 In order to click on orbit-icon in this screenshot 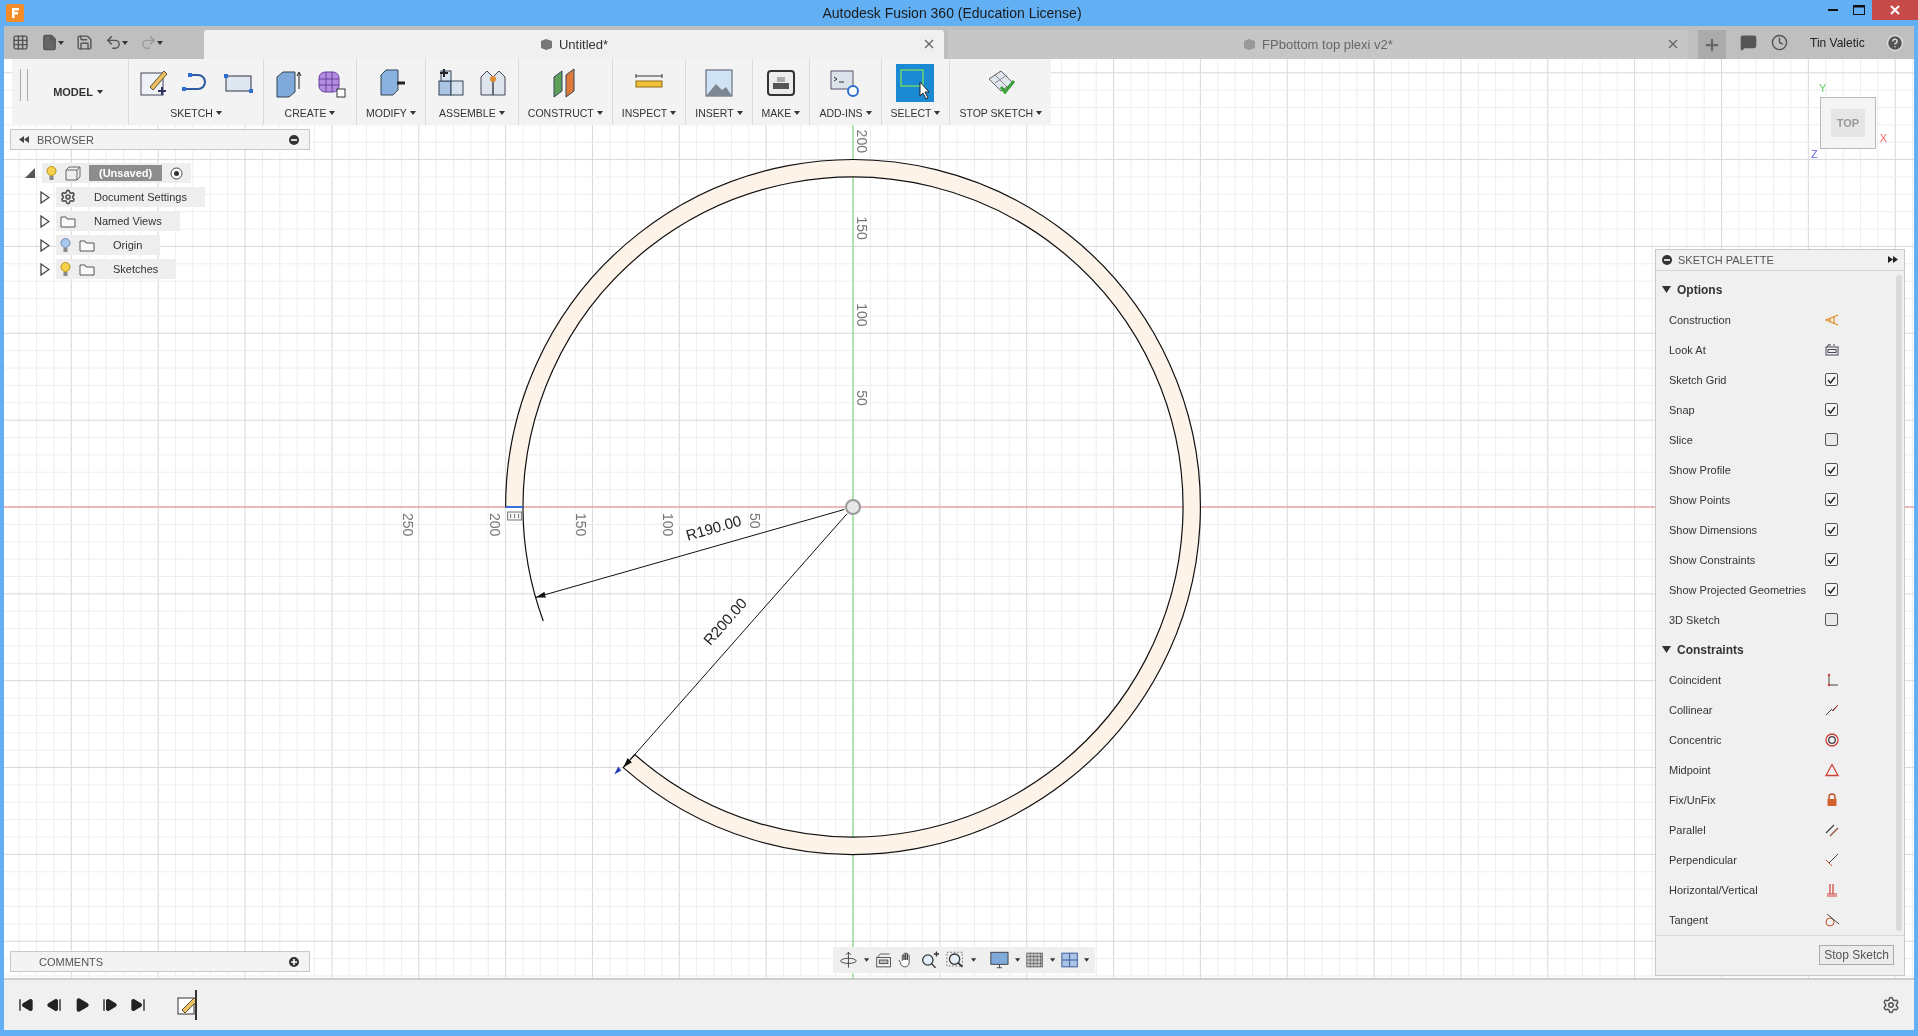, I will do `click(848, 960)`.